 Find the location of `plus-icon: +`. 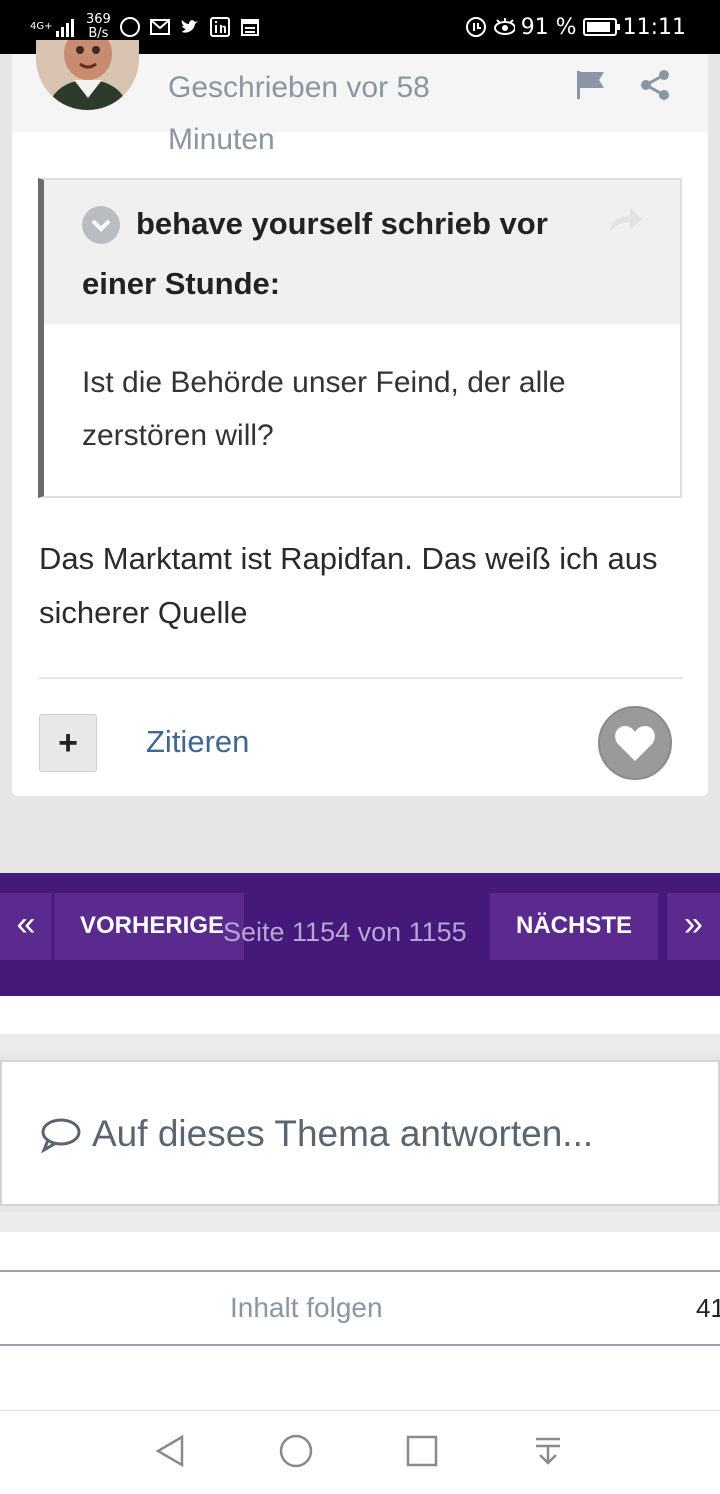

plus-icon: + is located at coordinates (68, 743).